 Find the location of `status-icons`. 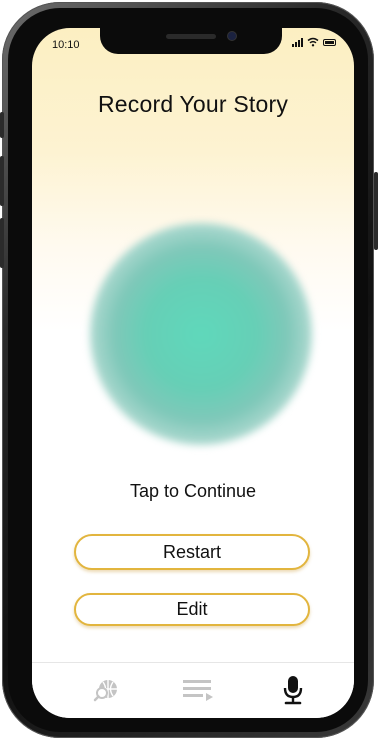

status-icons is located at coordinates (314, 42).